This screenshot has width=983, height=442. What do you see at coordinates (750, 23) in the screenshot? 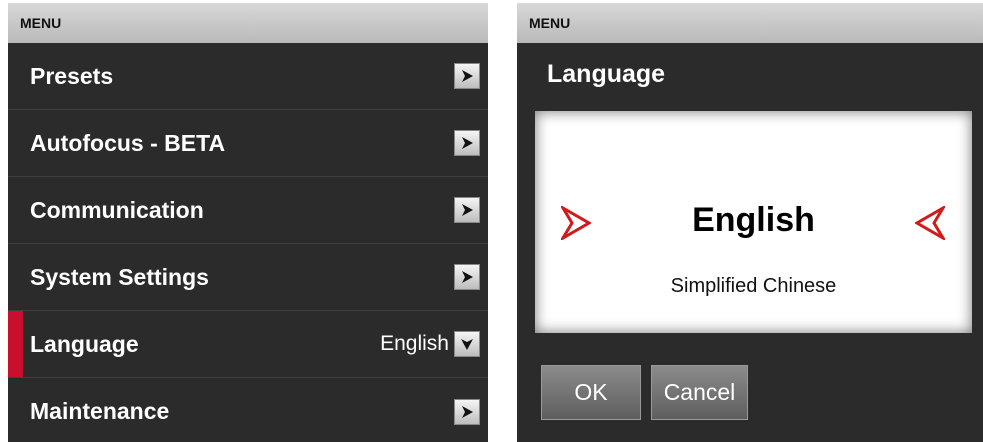
I see `dialog-title: MENU` at bounding box center [750, 23].